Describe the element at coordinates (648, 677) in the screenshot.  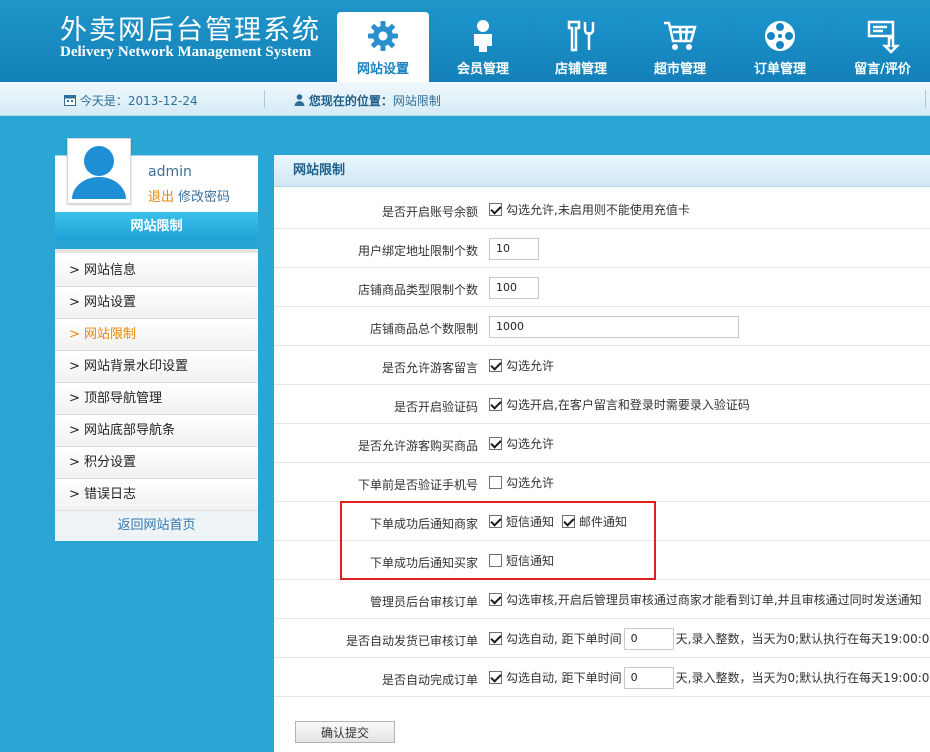
I see `auto-complete-days-input` at that location.